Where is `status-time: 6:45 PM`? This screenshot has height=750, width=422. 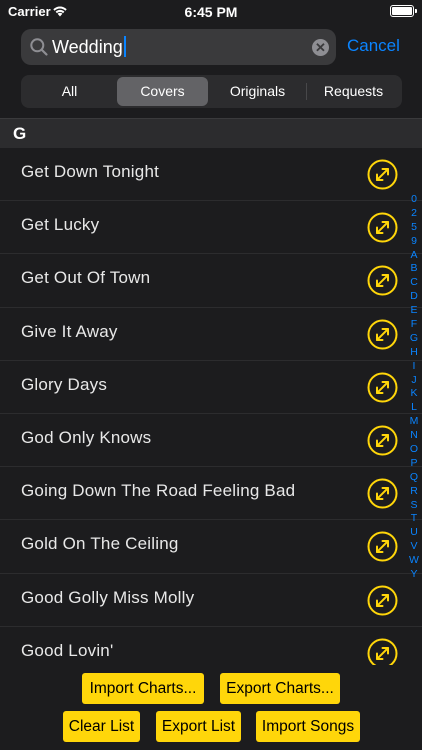 status-time: 6:45 PM is located at coordinates (211, 12).